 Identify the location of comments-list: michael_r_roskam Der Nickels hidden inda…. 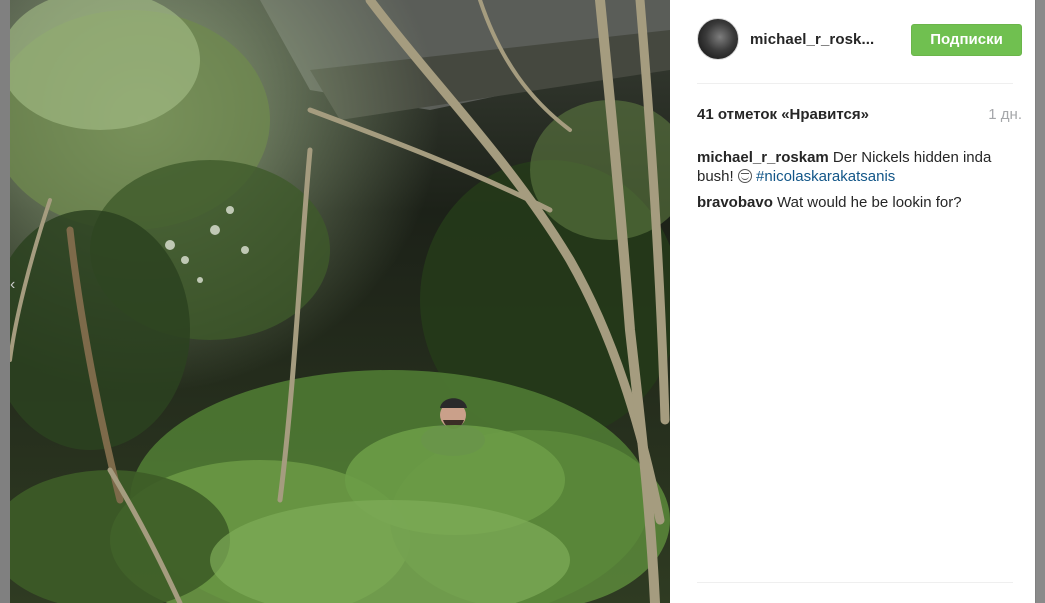
(856, 183).